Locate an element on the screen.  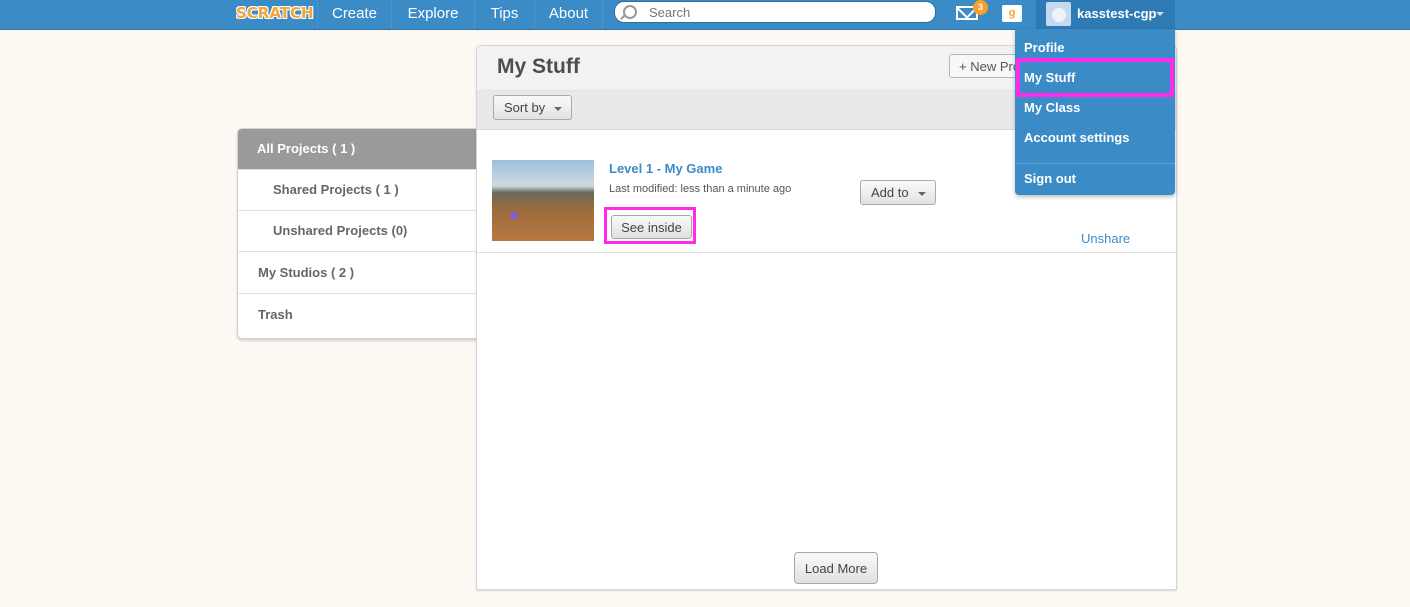
user-menu-toggle: kasstest-cgp is located at coordinates (1105, 14).